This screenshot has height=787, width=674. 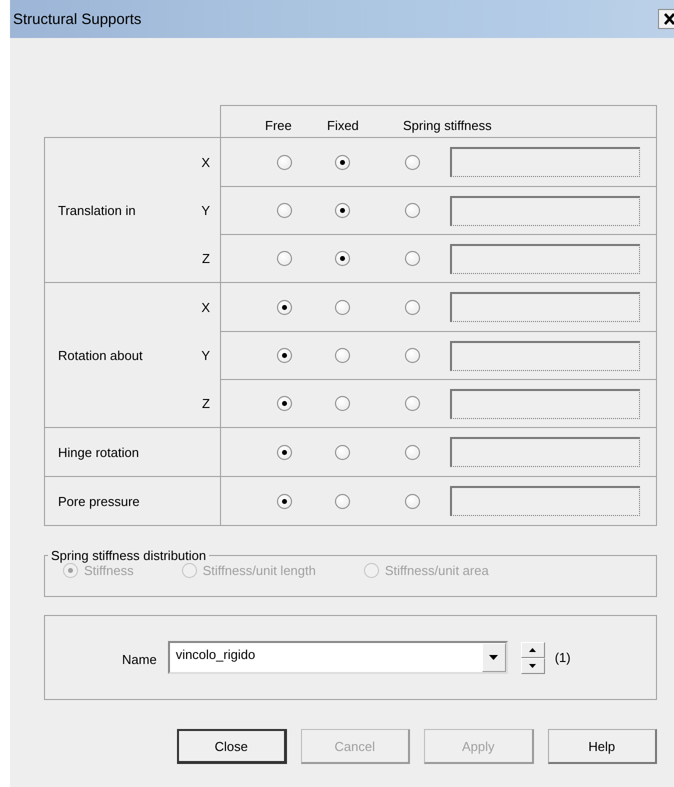 What do you see at coordinates (666, 19) in the screenshot?
I see `close-icon` at bounding box center [666, 19].